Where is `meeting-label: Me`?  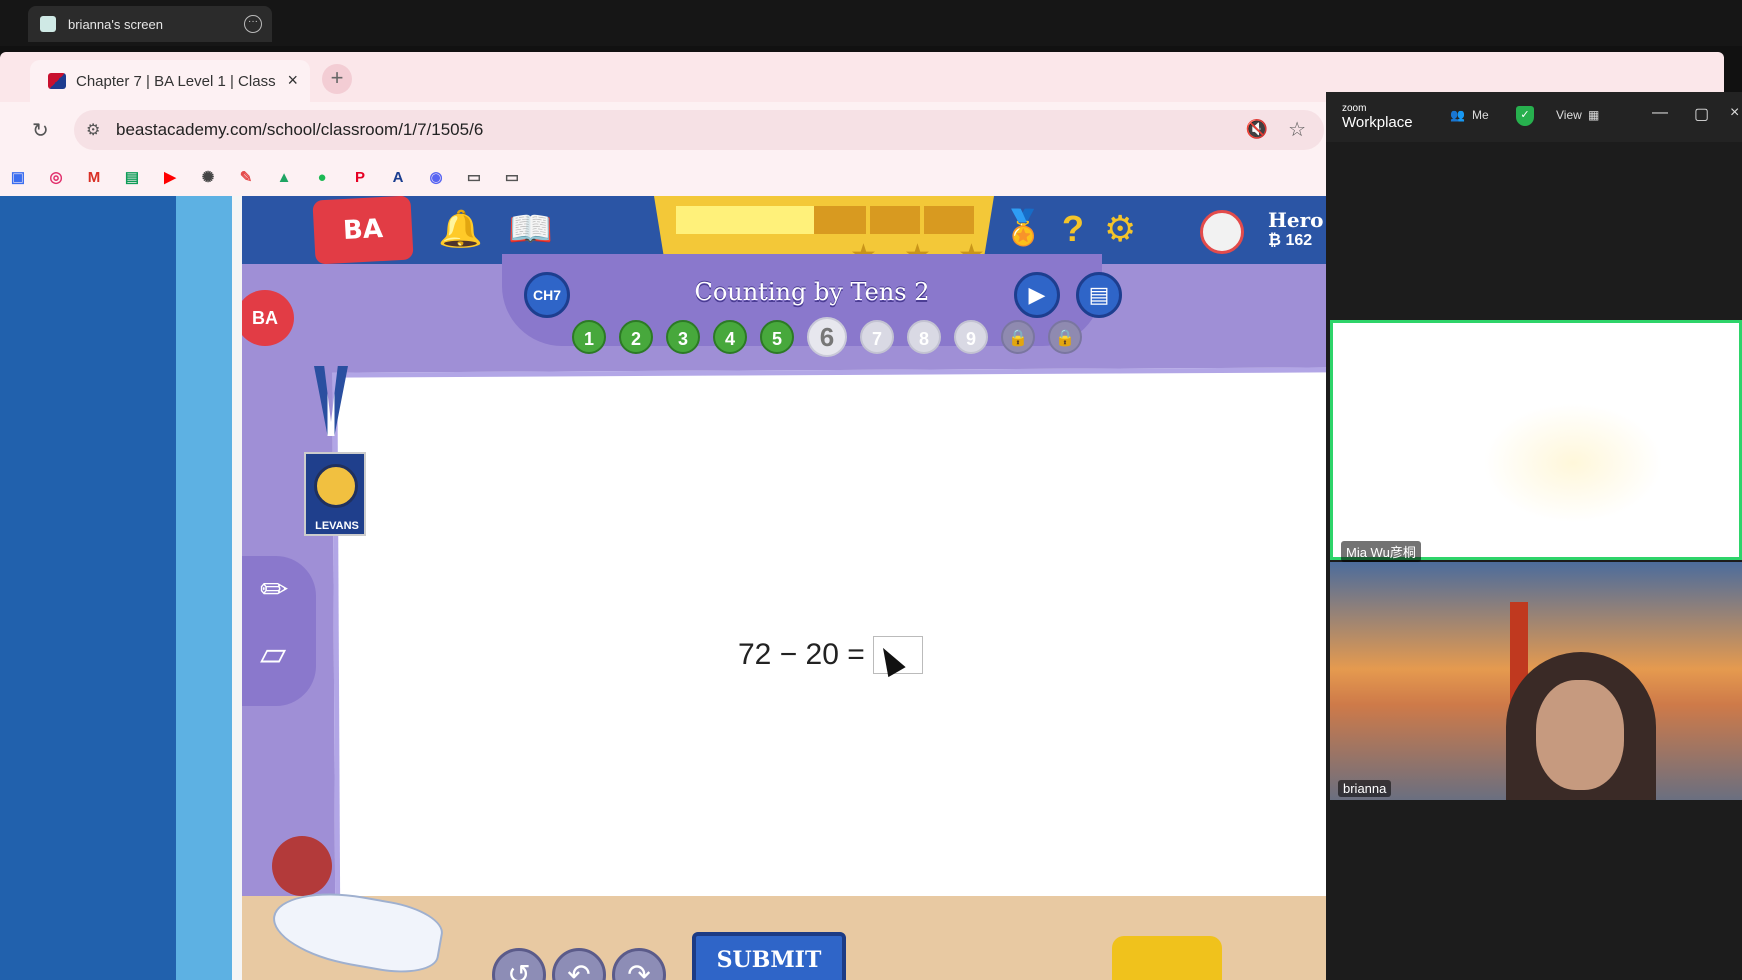 meeting-label: Me is located at coordinates (1480, 115).